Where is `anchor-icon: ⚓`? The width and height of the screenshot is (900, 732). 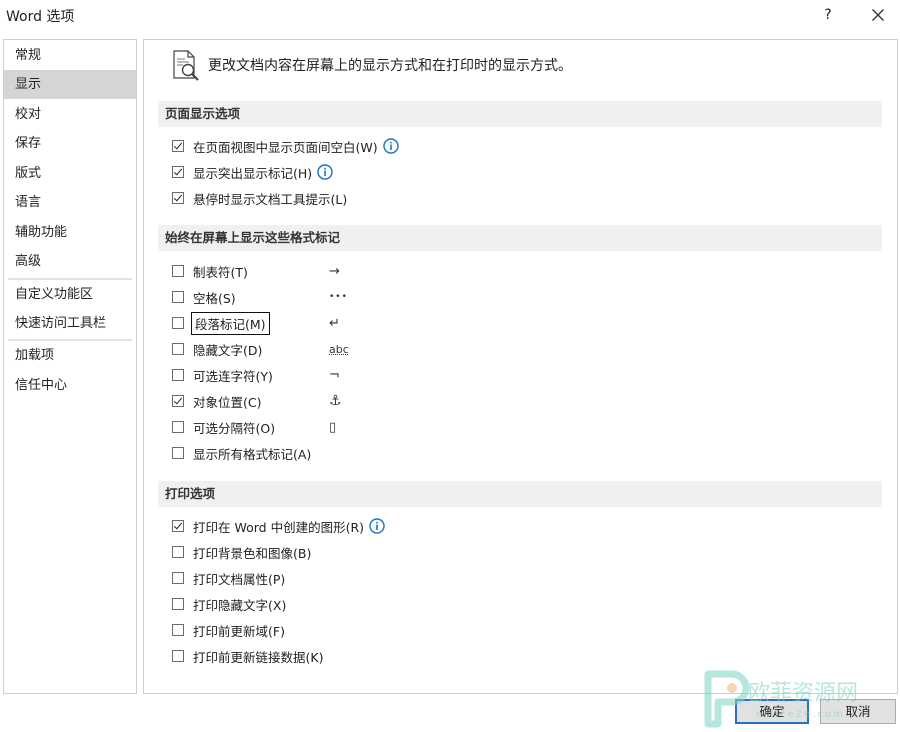 anchor-icon: ⚓ is located at coordinates (335, 401).